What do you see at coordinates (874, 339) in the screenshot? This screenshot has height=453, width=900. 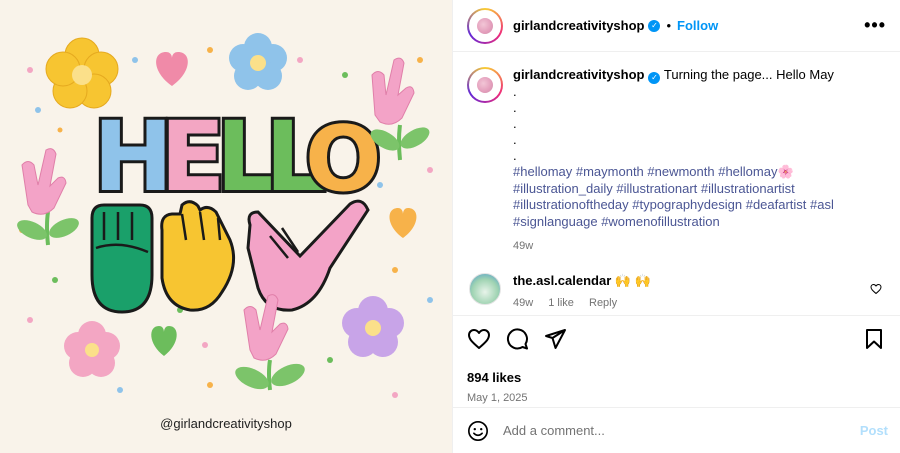 I see `bookmark-icon` at bounding box center [874, 339].